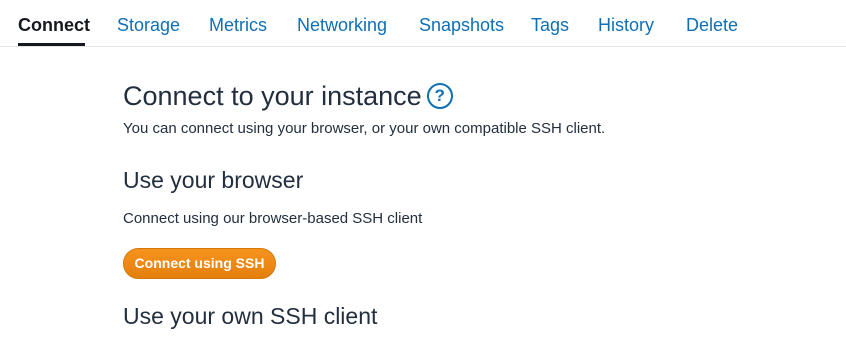 This screenshot has width=846, height=343. Describe the element at coordinates (213, 180) in the screenshot. I see `browser-section-heading: Use your browser` at that location.